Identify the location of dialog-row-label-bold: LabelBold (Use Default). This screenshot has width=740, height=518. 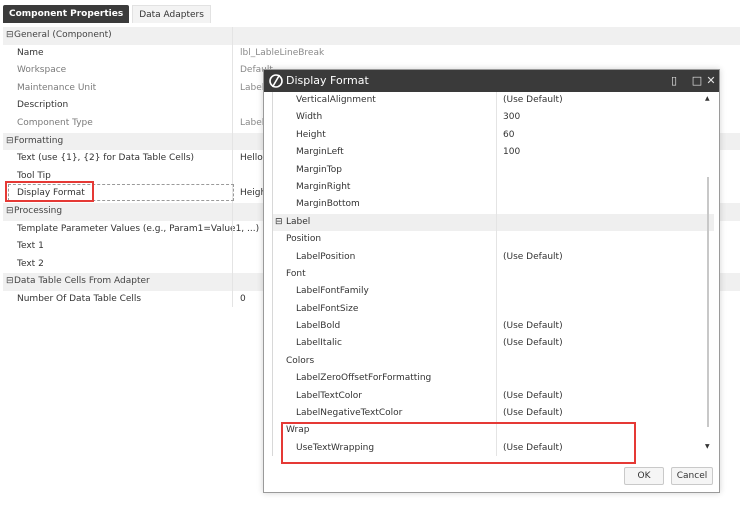
(493, 326).